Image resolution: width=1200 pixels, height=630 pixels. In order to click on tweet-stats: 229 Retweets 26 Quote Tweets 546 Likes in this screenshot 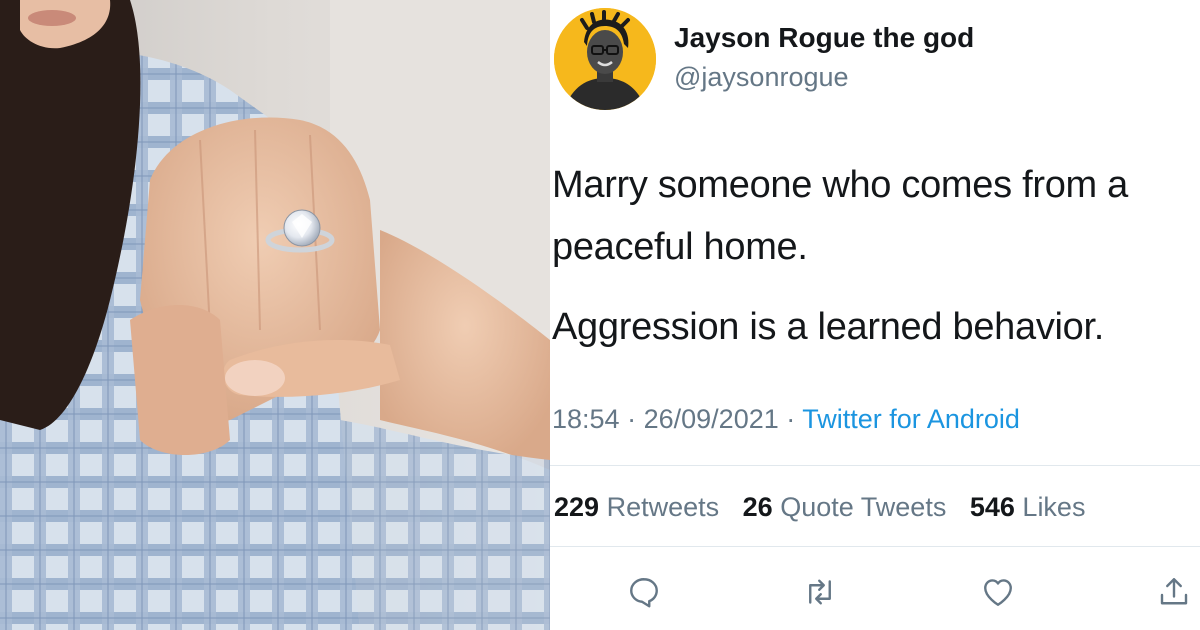, I will do `click(827, 507)`.